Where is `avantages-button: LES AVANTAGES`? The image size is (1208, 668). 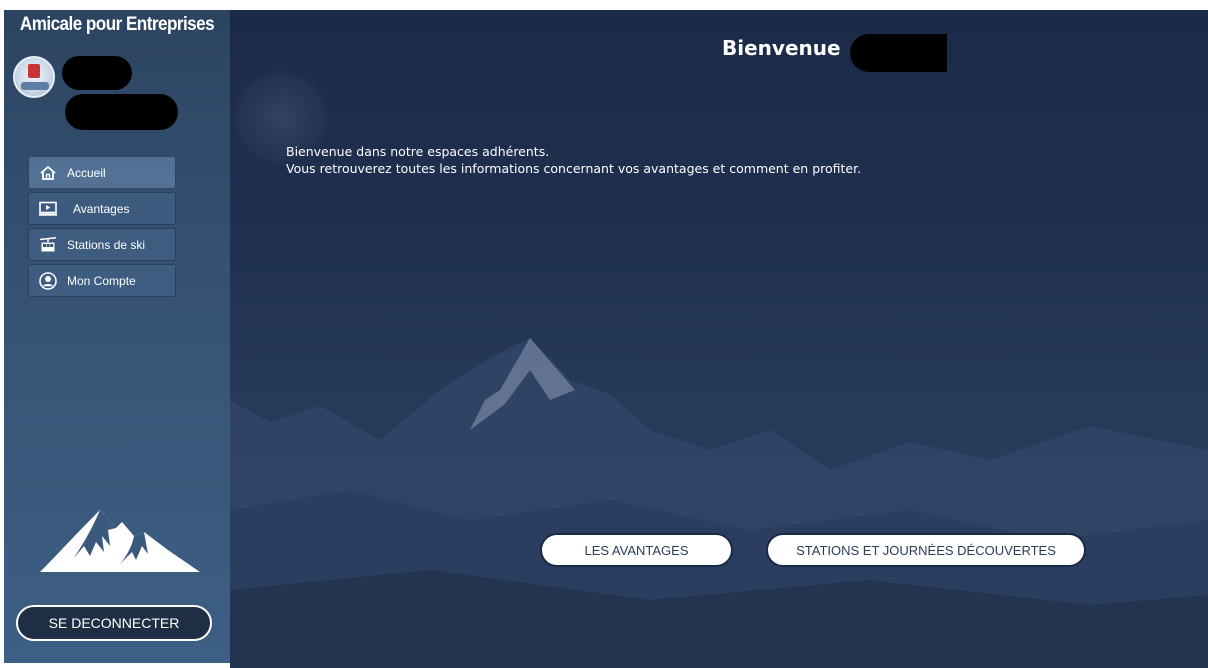 avantages-button: LES AVANTAGES is located at coordinates (636, 550).